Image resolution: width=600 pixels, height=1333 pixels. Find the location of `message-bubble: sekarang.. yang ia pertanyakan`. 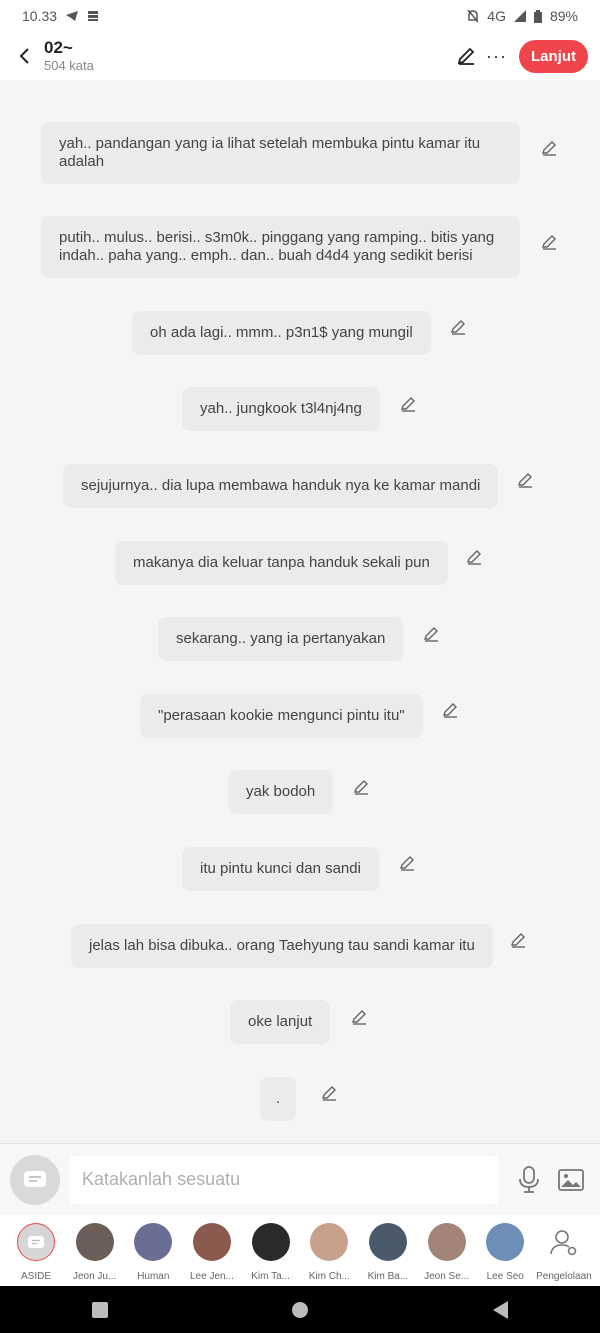

message-bubble: sekarang.. yang ia pertanyakan is located at coordinates (281, 639).